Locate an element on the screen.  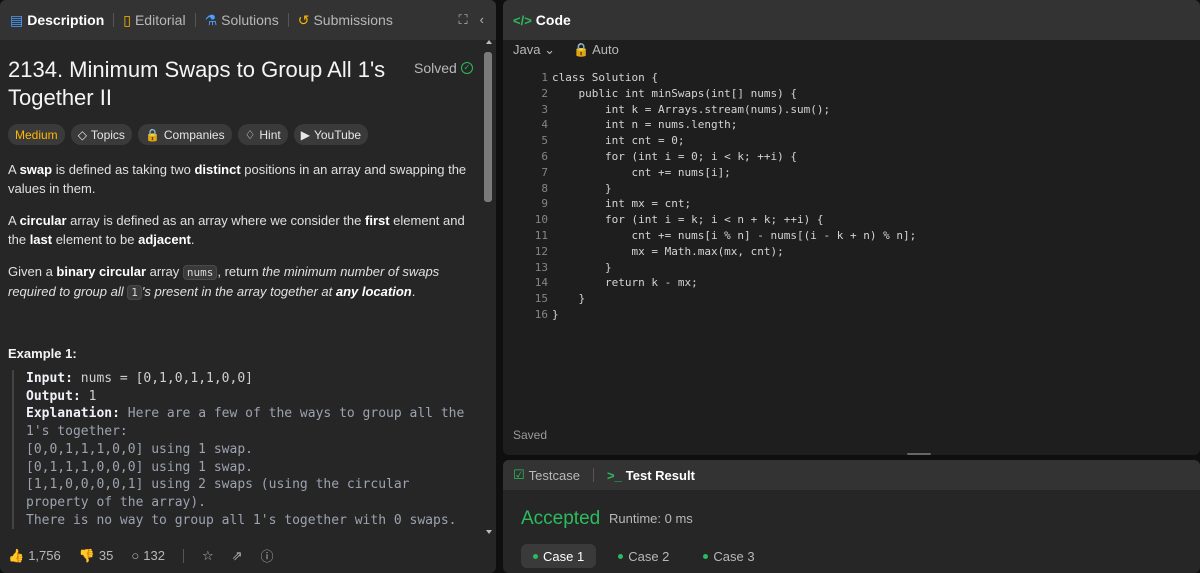
tab-testcase: ☑ Testcase is located at coordinates (546, 475).